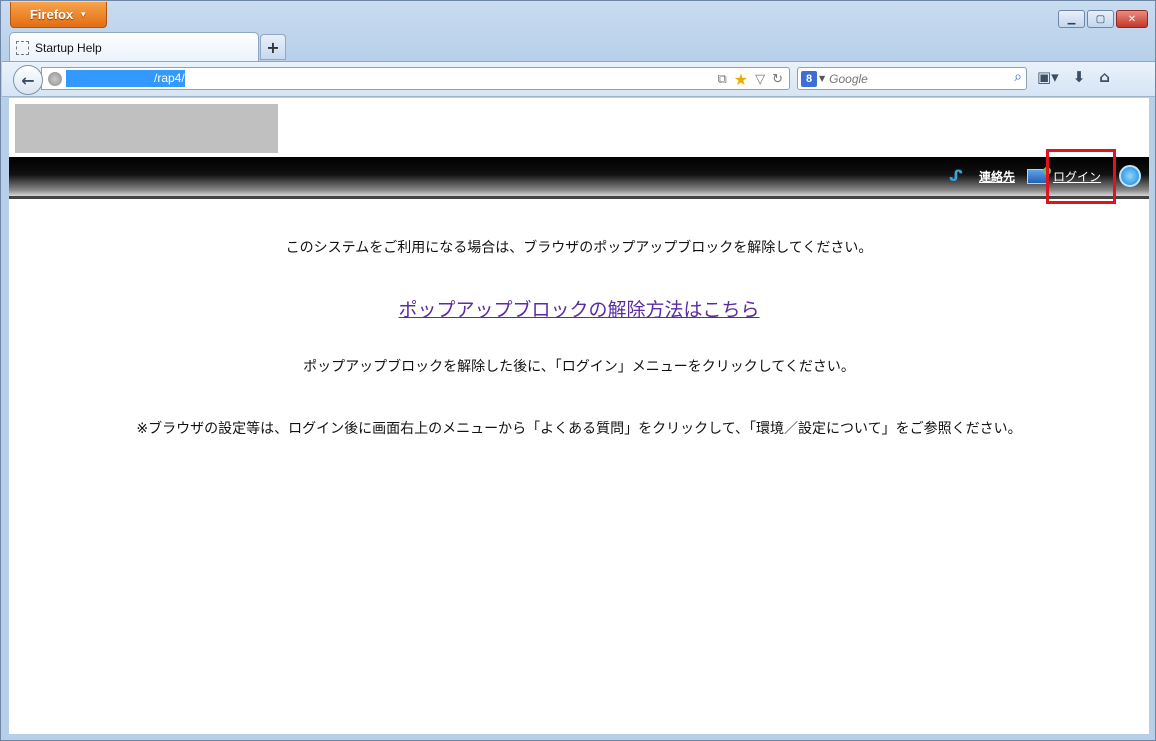 The height and width of the screenshot is (741, 1156). I want to click on popup-help-link: ポップアップブロックの解除方法はこちら, so click(578, 310).